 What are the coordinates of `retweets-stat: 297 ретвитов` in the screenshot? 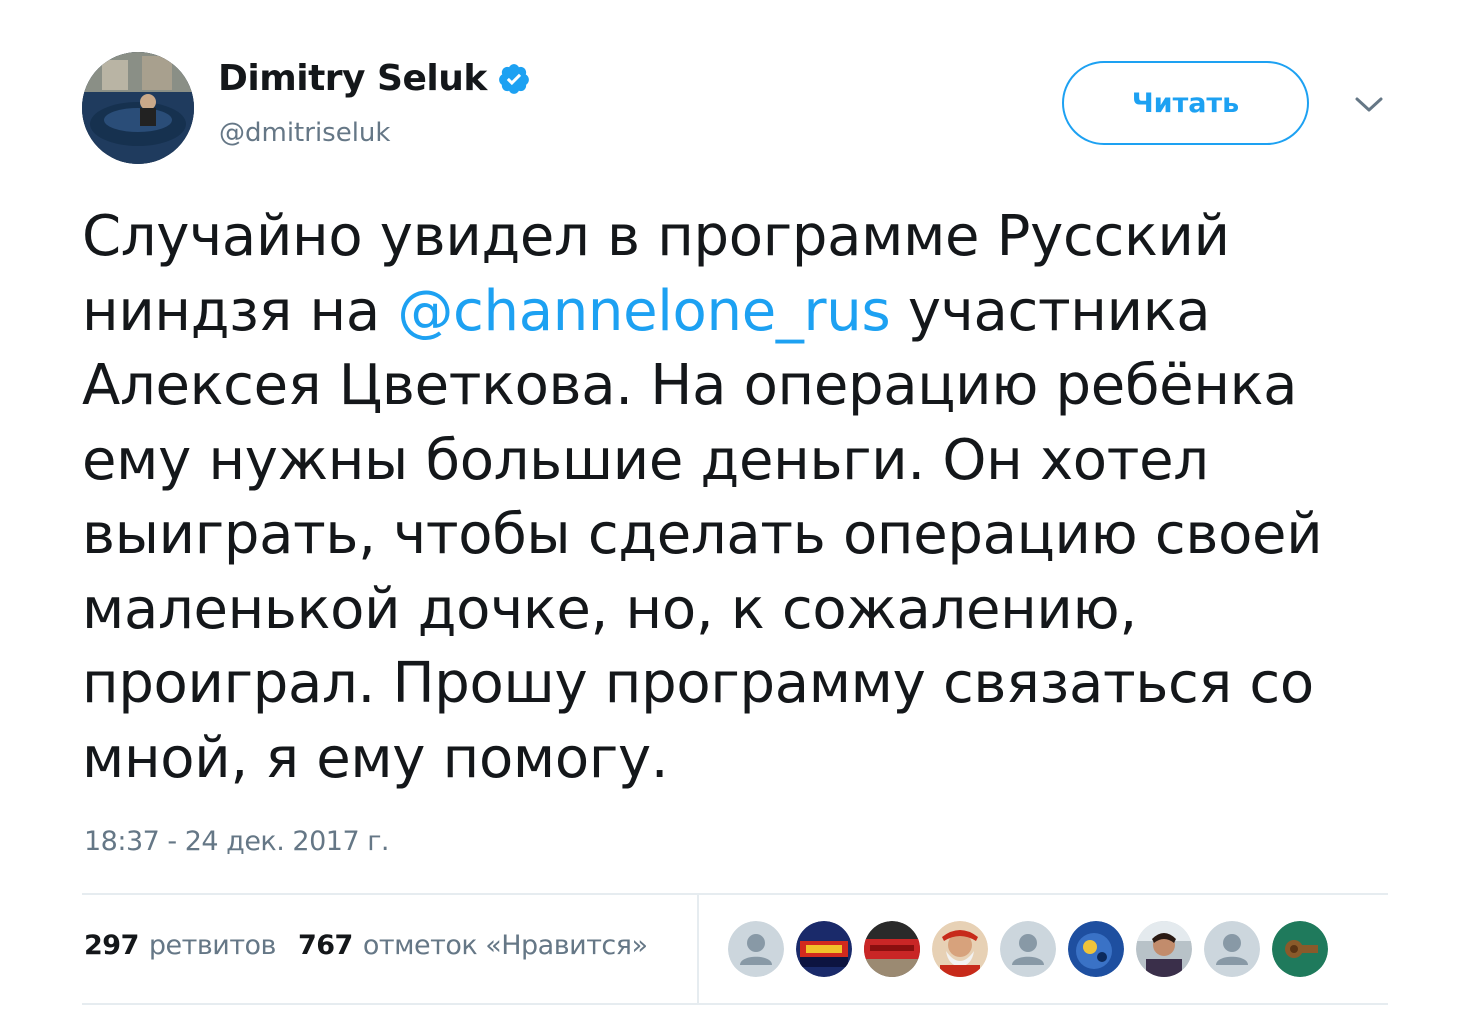 It's located at (180, 945).